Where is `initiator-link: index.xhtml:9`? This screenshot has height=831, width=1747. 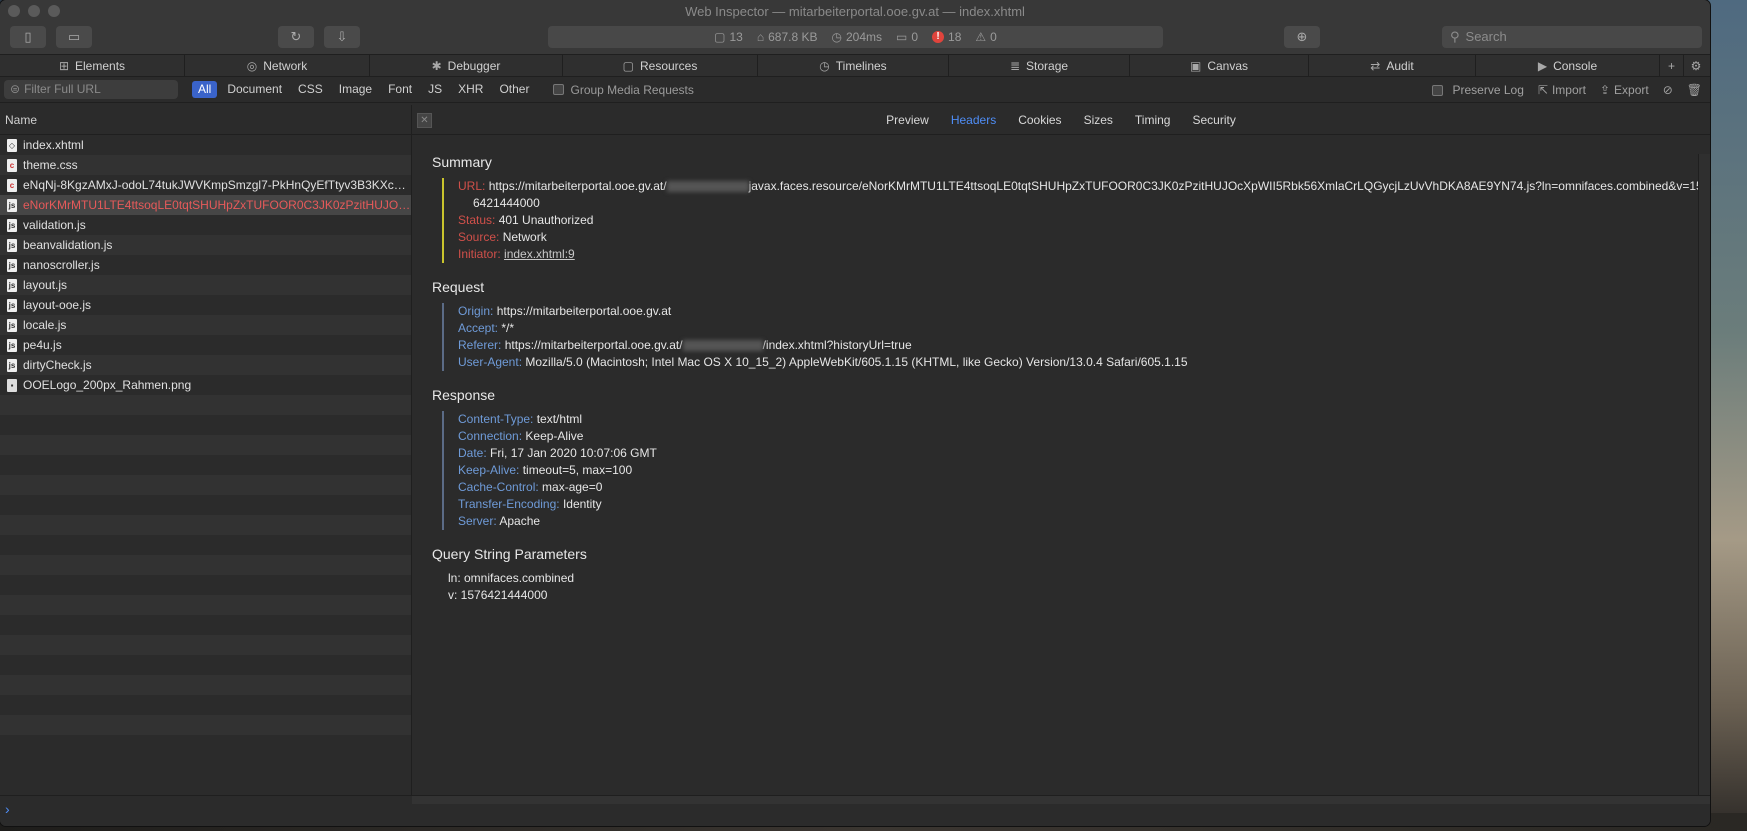
initiator-link: index.xhtml:9 is located at coordinates (539, 254).